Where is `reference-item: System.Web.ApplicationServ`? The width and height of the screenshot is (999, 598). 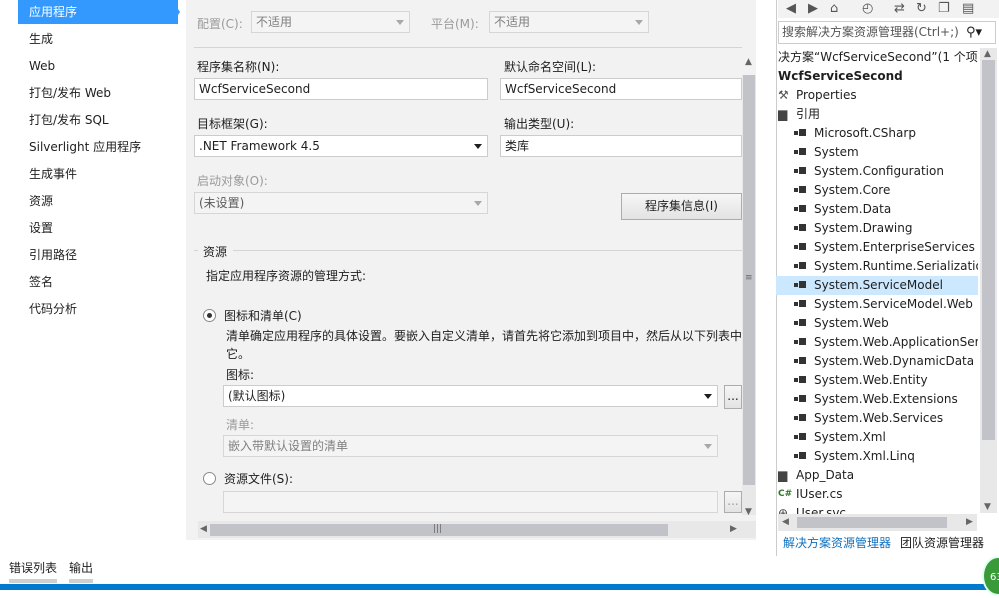 reference-item: System.Web.ApplicationServ is located at coordinates (877, 342).